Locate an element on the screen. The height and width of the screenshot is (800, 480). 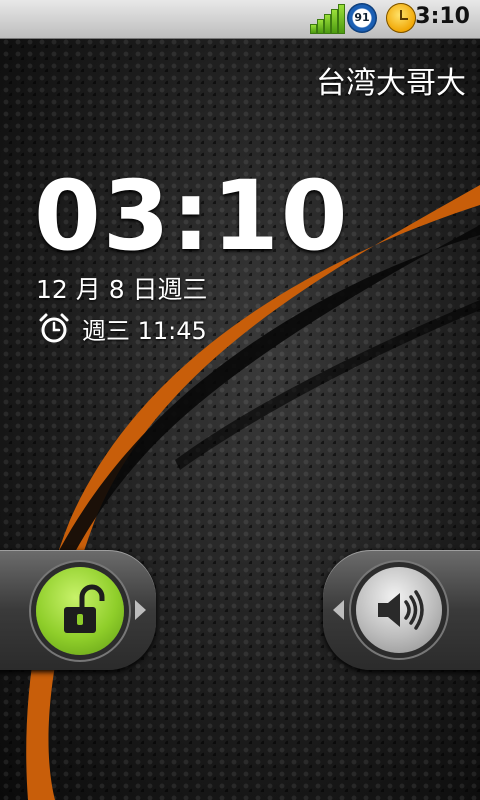
carrier-name: 台湾大哥大 is located at coordinates (391, 83).